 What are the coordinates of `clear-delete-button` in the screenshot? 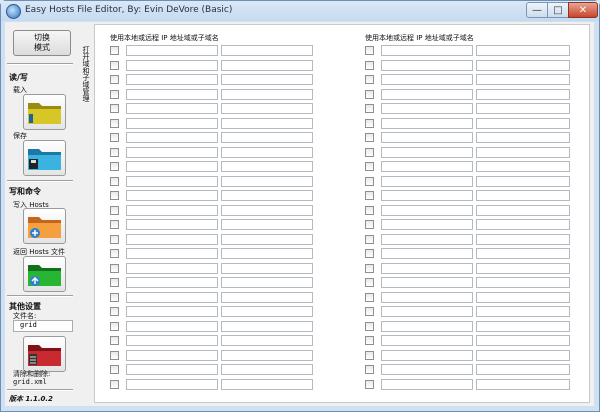 It's located at (44, 354).